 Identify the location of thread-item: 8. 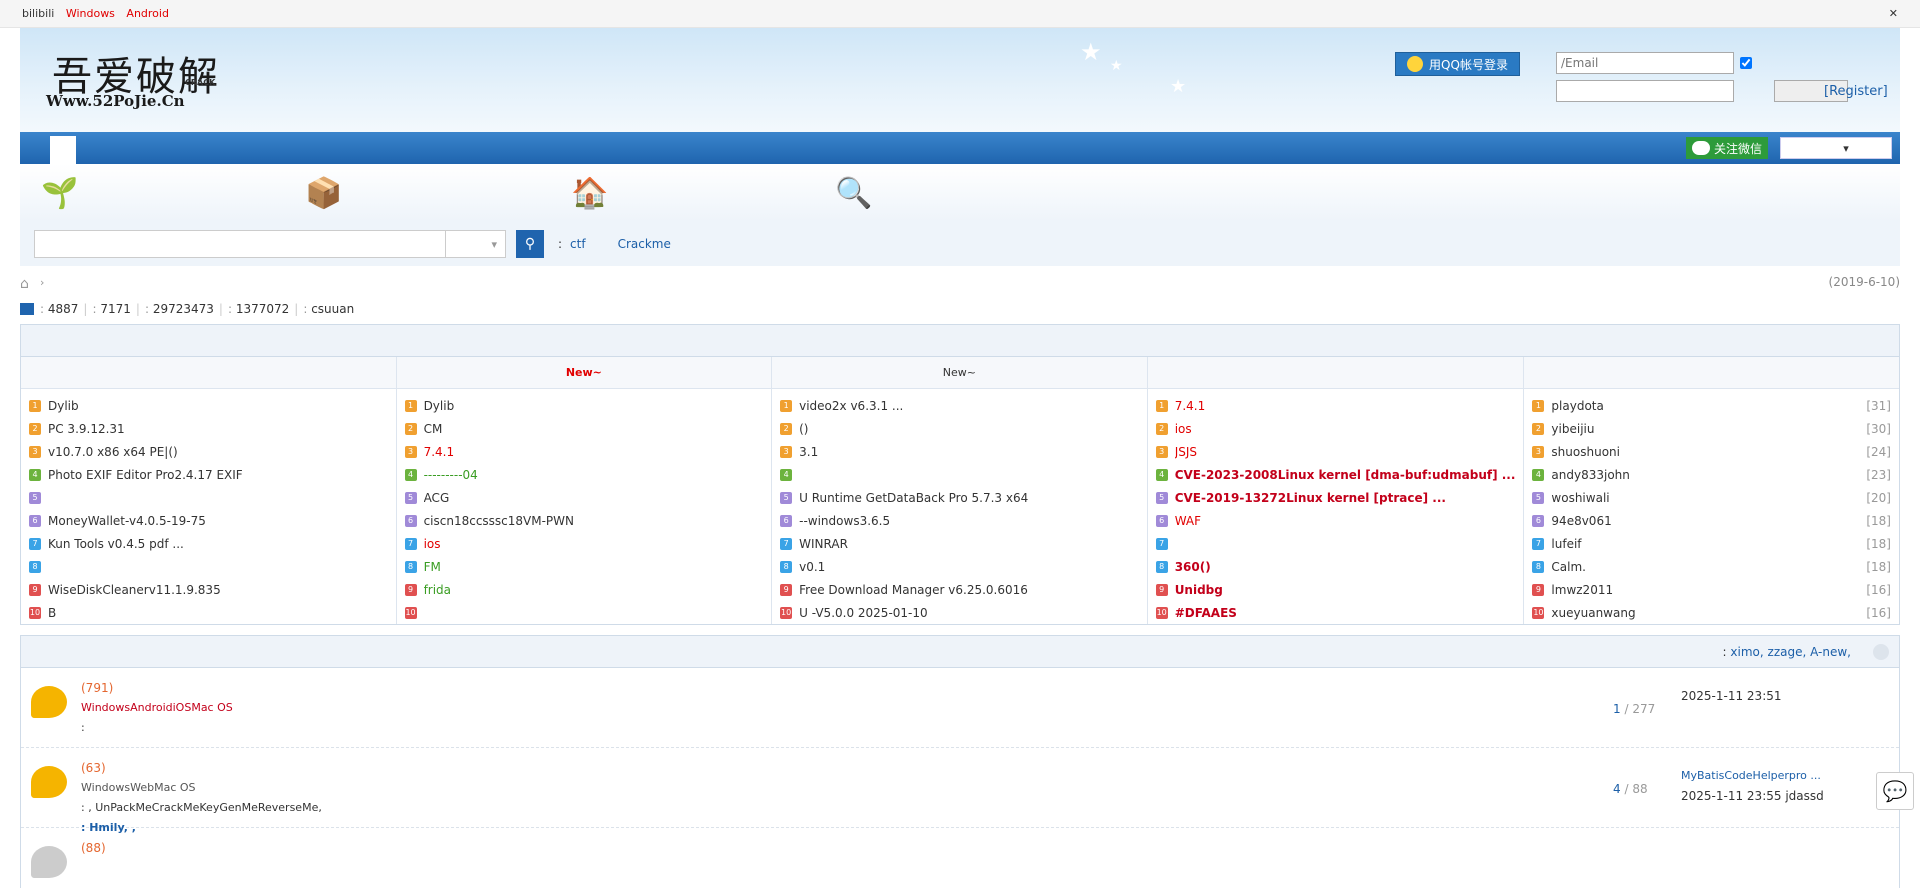
(208, 566).